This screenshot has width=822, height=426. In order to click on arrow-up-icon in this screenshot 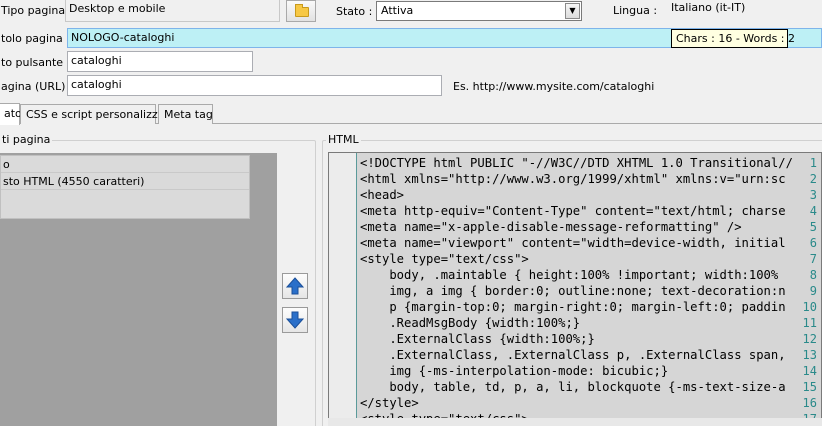, I will do `click(295, 286)`.